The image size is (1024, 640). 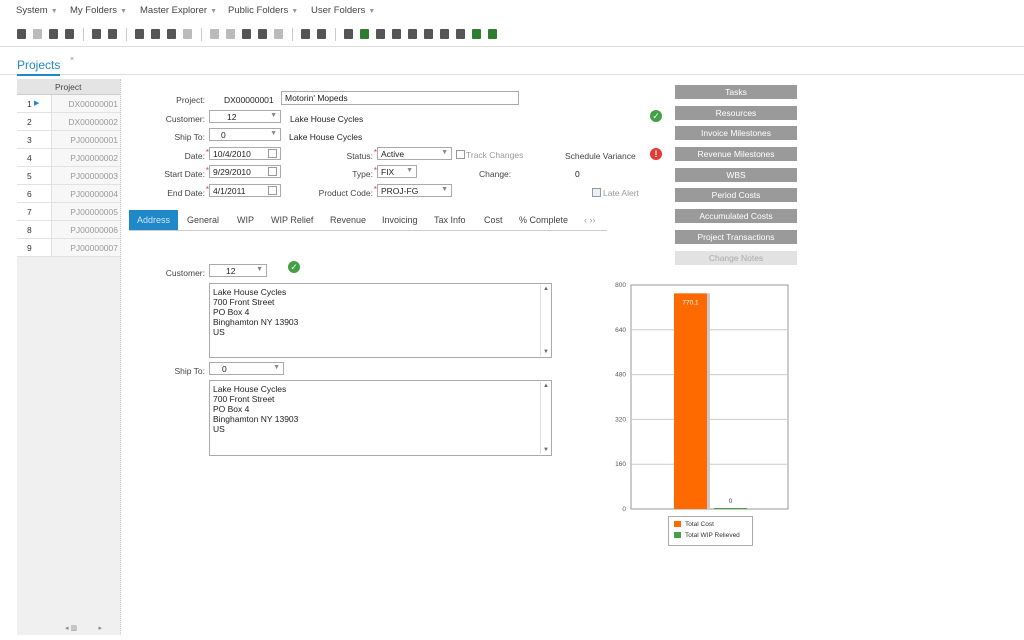 I want to click on address-customer-select: 12 ▼, so click(x=238, y=270).